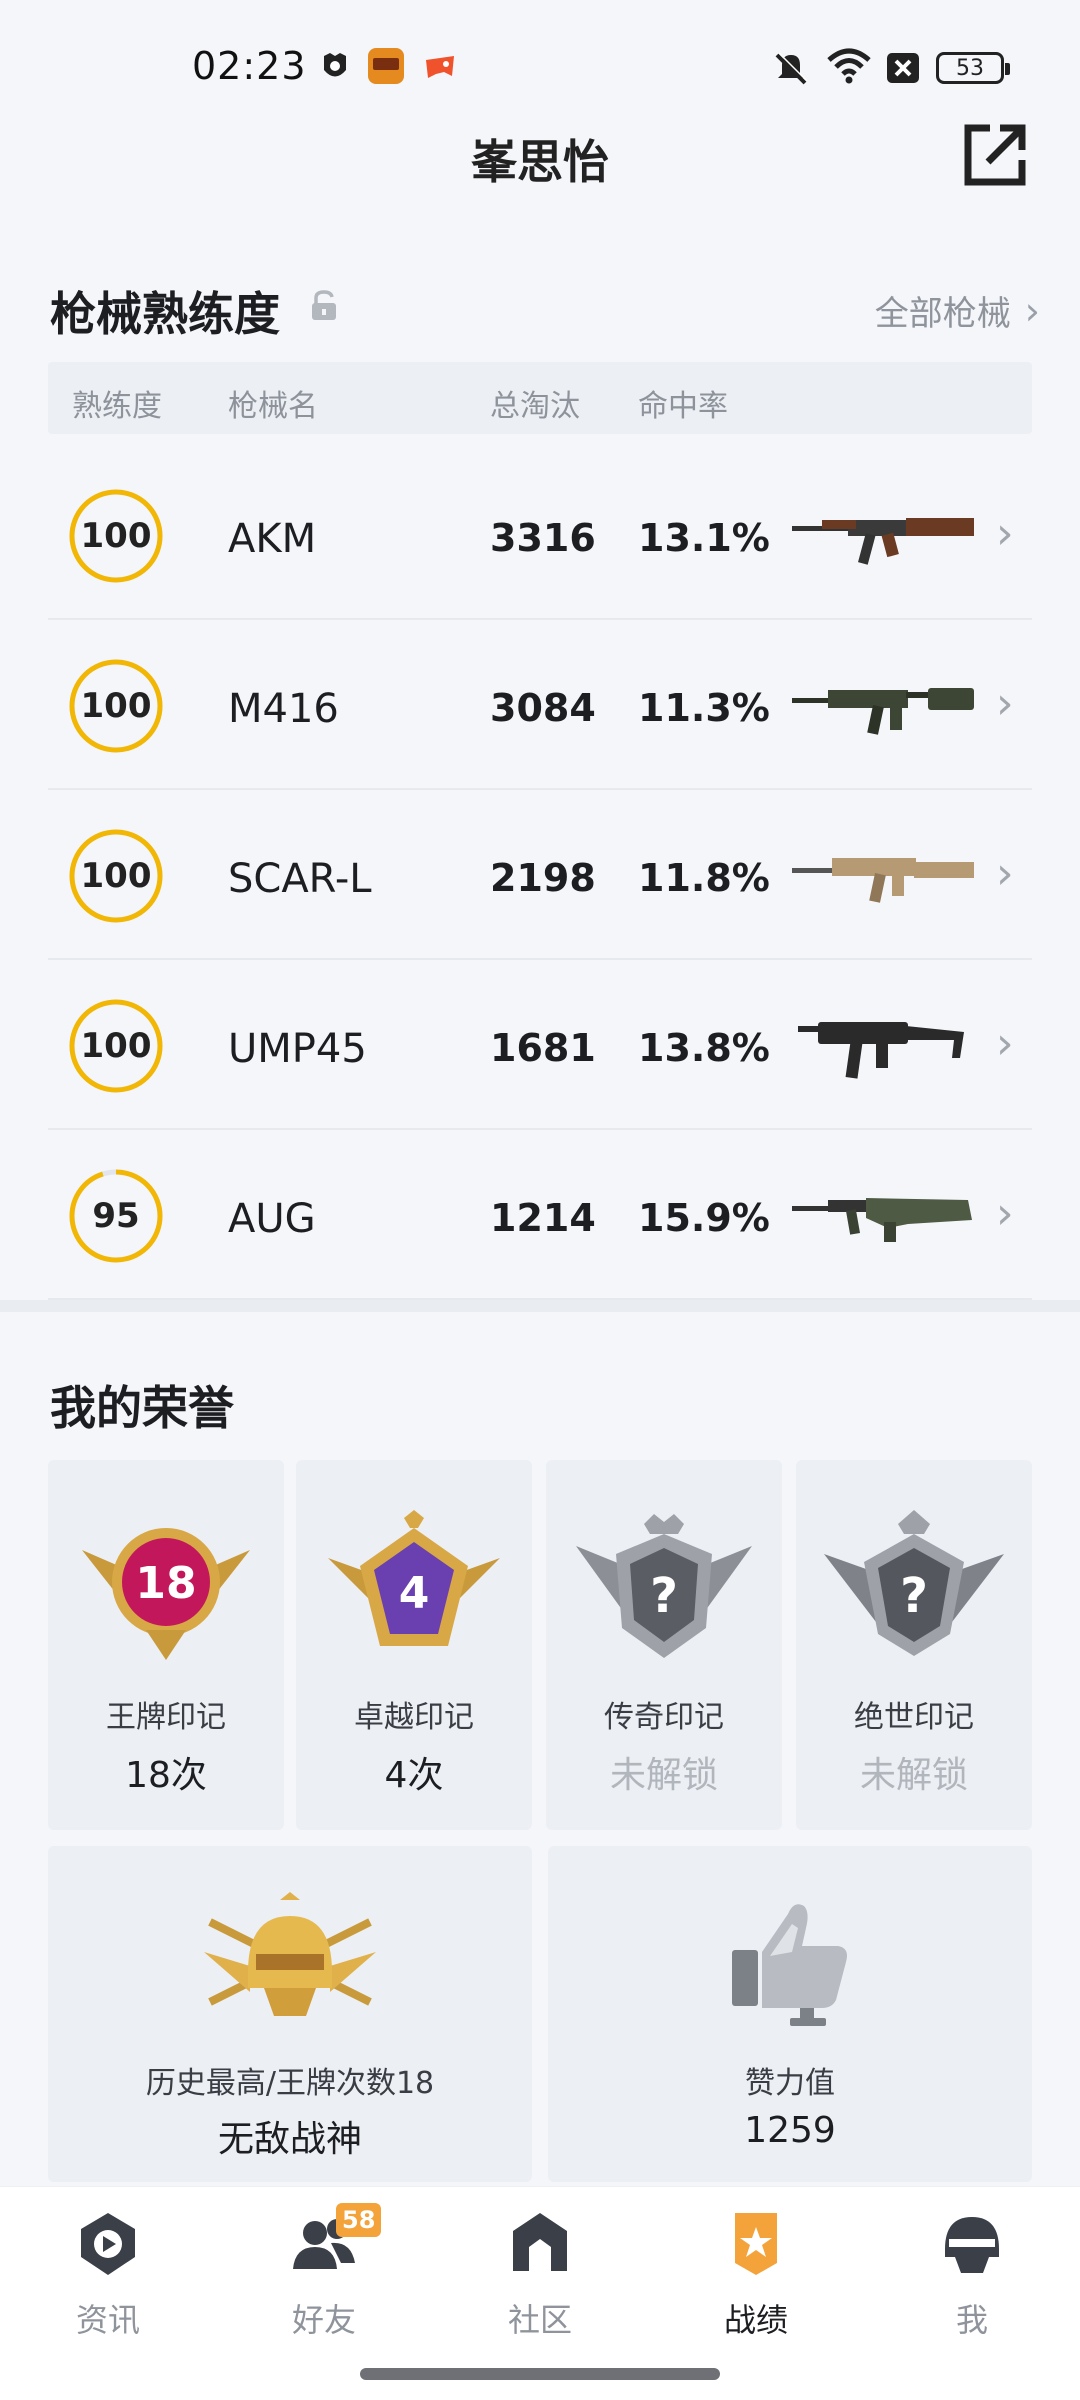 This screenshot has width=1080, height=2400. I want to click on nav-friends-label: 好友, so click(323, 2320).